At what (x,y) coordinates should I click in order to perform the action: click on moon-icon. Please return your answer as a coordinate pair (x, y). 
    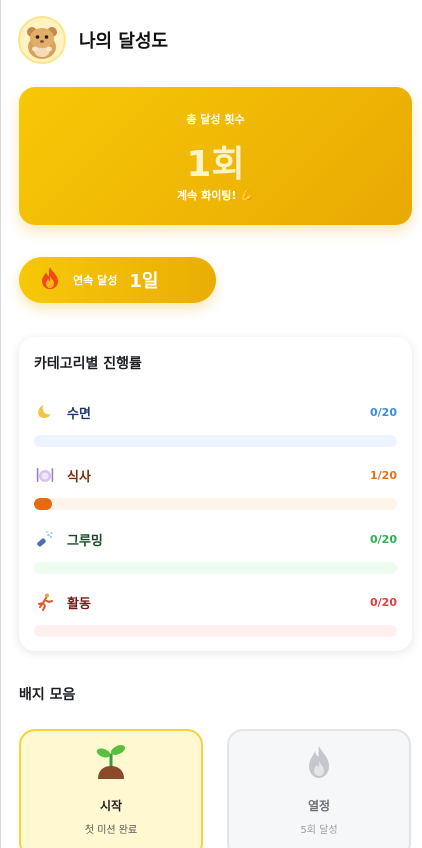
    Looking at the image, I should click on (45, 412).